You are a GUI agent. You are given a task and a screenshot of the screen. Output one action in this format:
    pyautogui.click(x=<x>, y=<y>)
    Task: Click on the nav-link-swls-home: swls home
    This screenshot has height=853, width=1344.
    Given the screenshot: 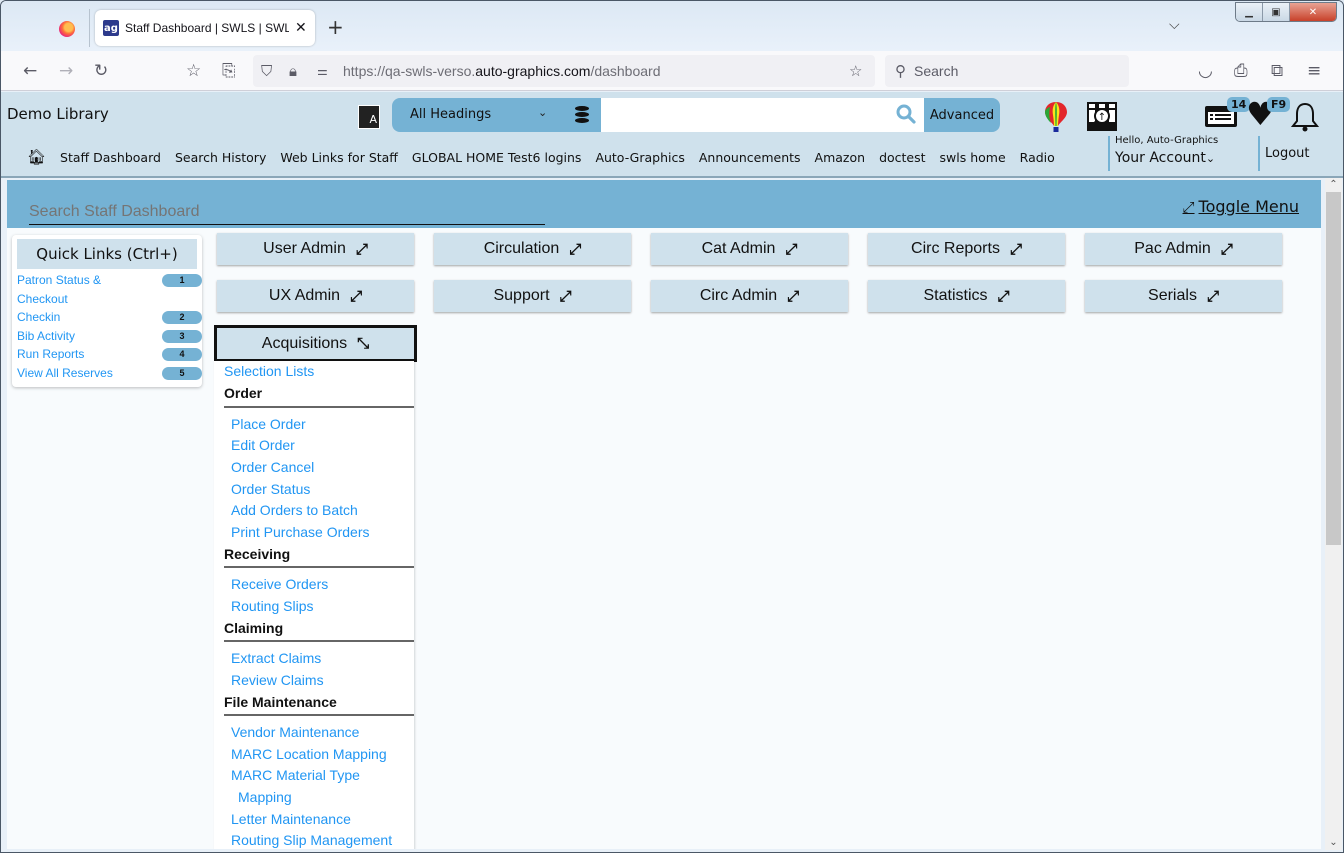 What is the action you would take?
    pyautogui.click(x=973, y=157)
    